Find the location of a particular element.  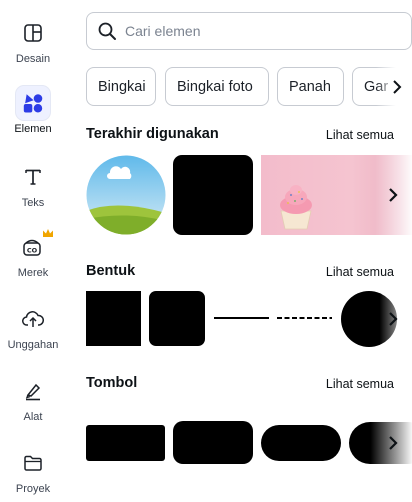

sidebar-item-alat: Alat is located at coordinates (33, 399).